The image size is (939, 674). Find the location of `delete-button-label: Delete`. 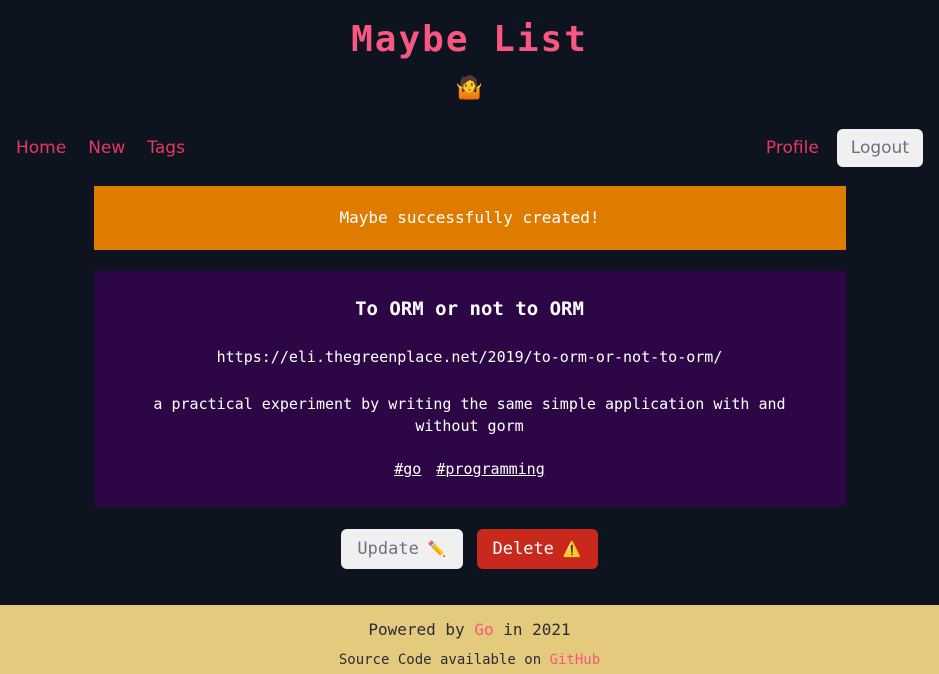

delete-button-label: Delete is located at coordinates (523, 549).